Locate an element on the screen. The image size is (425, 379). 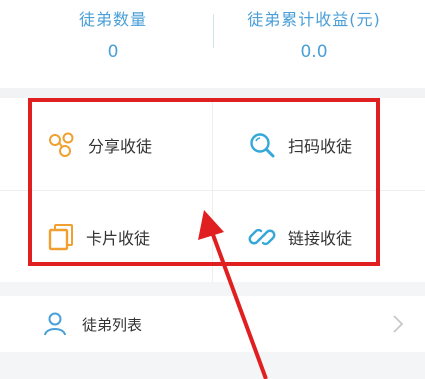
stat-value: 0 is located at coordinates (113, 52).